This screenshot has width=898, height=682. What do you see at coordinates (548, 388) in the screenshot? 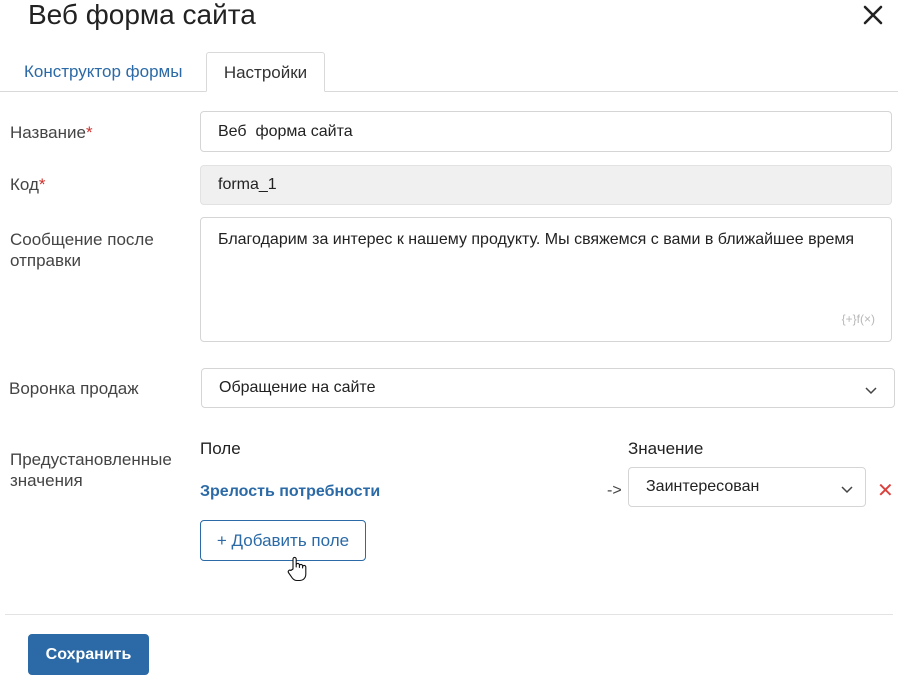
I see `funnel-select: Обращение на сайте` at bounding box center [548, 388].